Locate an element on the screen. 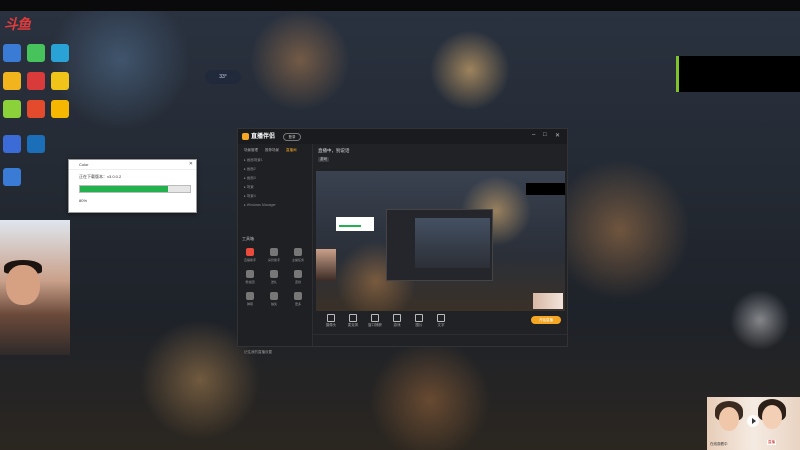  pip-tag: 直播 is located at coordinates (771, 442).